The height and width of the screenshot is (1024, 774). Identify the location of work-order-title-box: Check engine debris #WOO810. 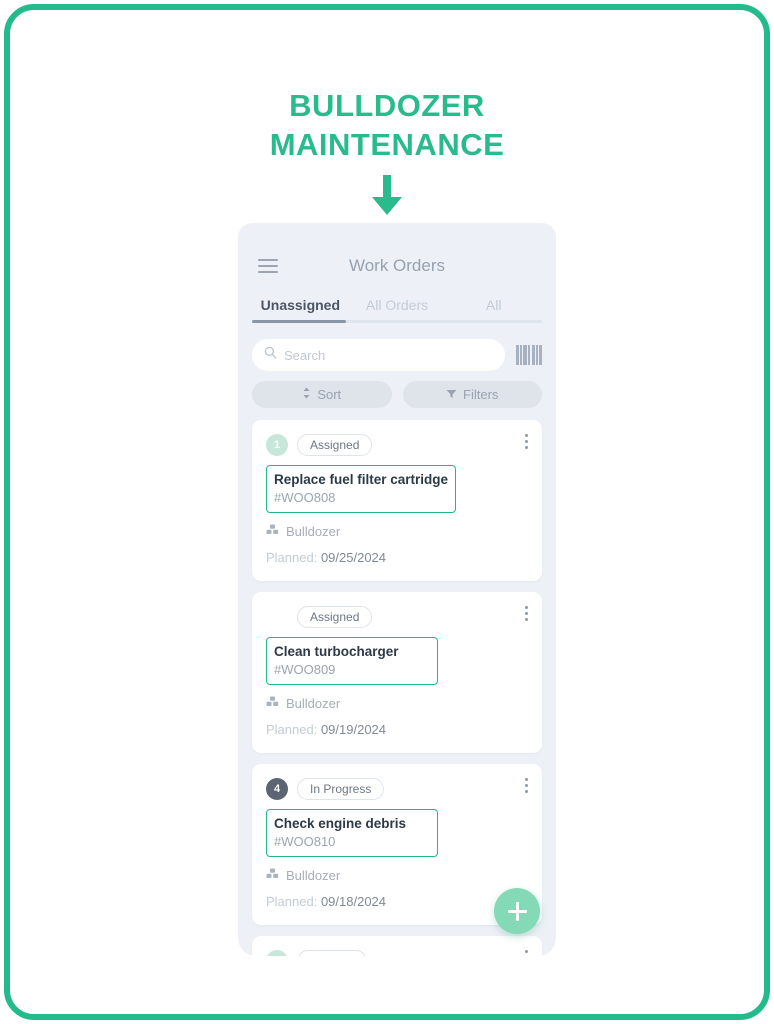
(352, 833).